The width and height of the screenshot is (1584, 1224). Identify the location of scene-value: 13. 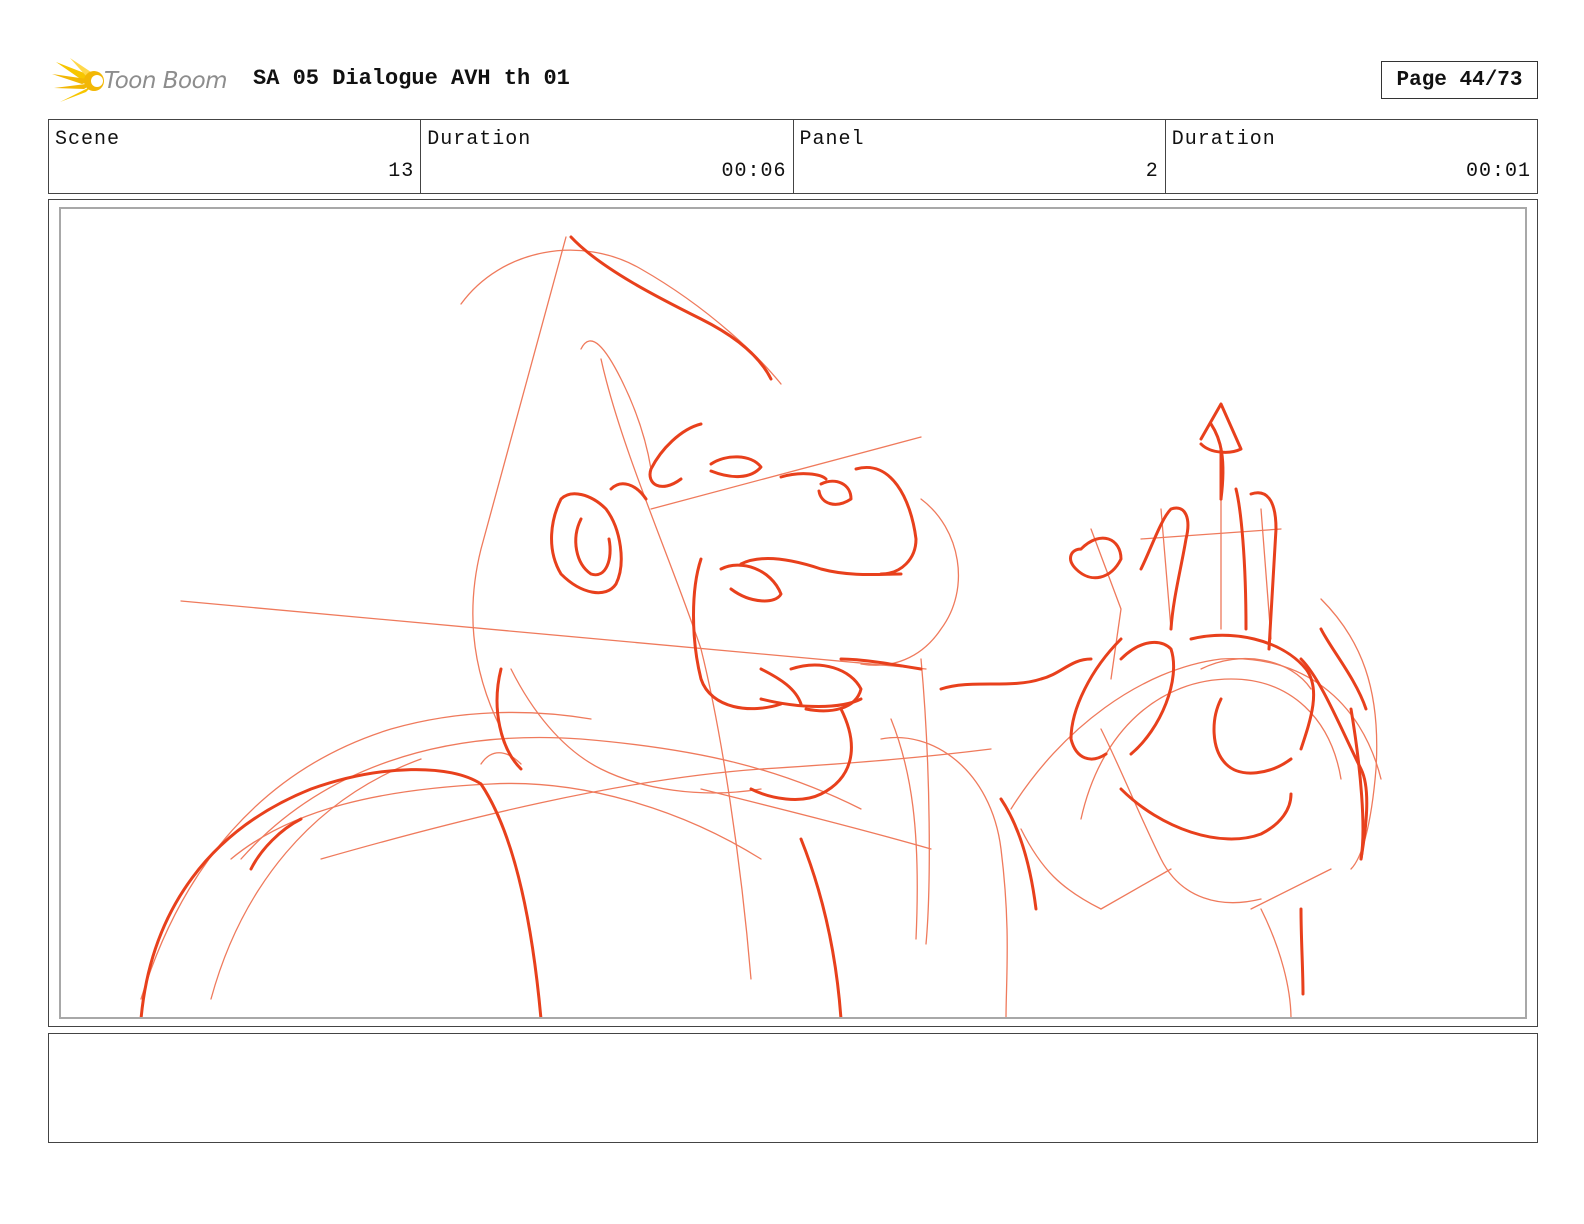
(401, 171).